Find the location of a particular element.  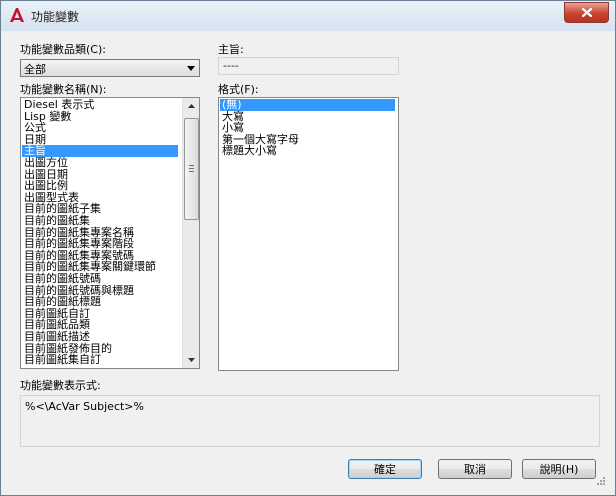

format-item: (無) is located at coordinates (307, 105).